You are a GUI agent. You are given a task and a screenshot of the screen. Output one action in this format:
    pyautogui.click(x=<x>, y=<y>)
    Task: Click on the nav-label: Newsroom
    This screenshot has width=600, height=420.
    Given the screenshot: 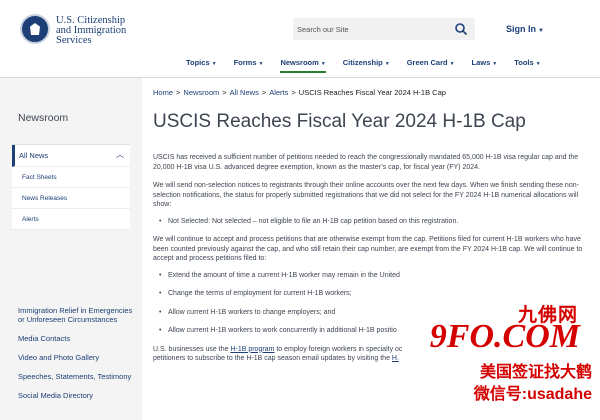 What is the action you would take?
    pyautogui.click(x=299, y=62)
    